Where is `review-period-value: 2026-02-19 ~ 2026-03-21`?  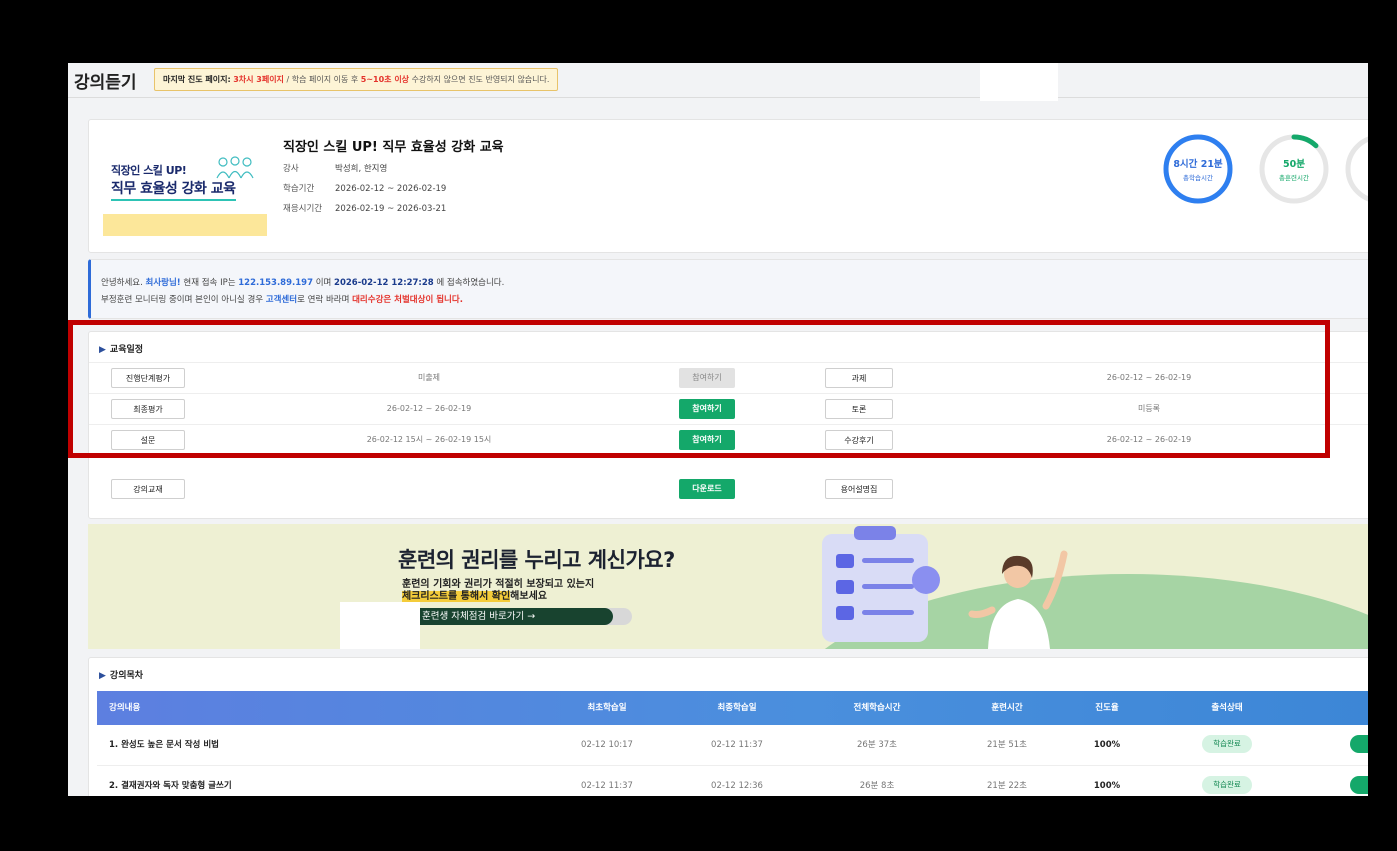
review-period-value: 2026-02-19 ~ 2026-03-21 is located at coordinates (391, 209).